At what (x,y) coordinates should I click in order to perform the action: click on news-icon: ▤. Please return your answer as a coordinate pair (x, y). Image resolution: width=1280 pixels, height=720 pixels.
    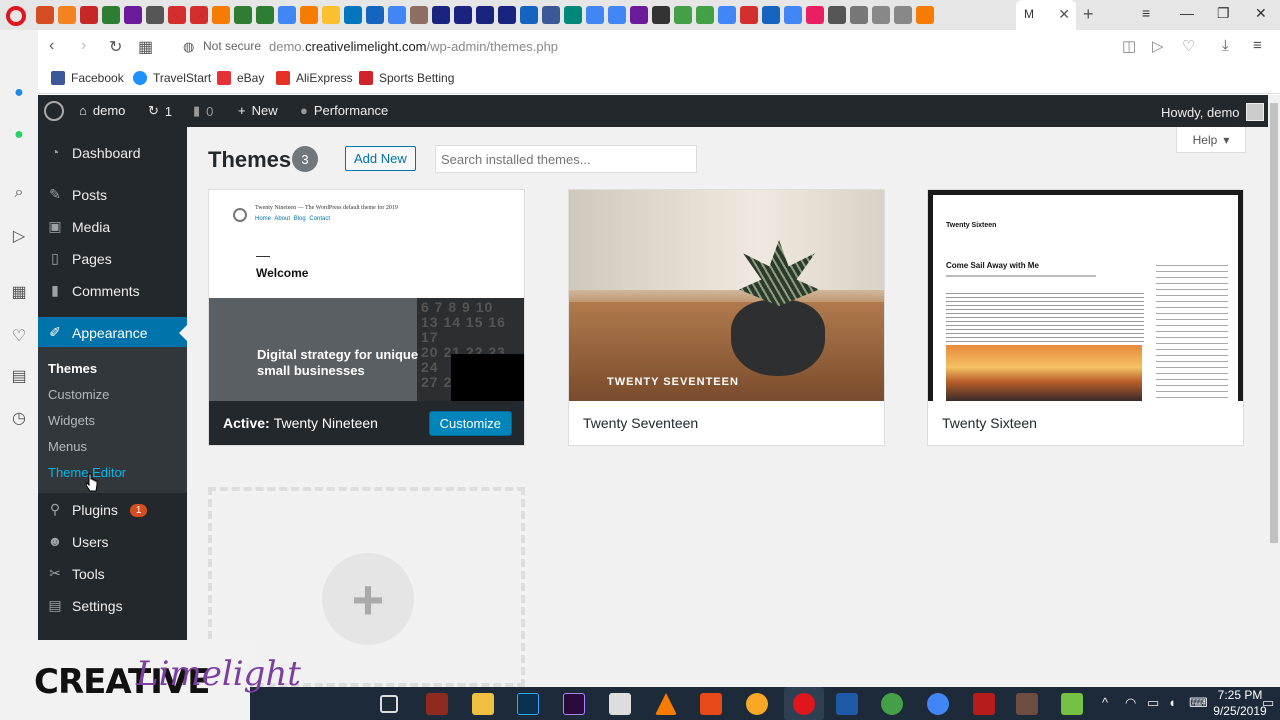
    Looking at the image, I should click on (19, 376).